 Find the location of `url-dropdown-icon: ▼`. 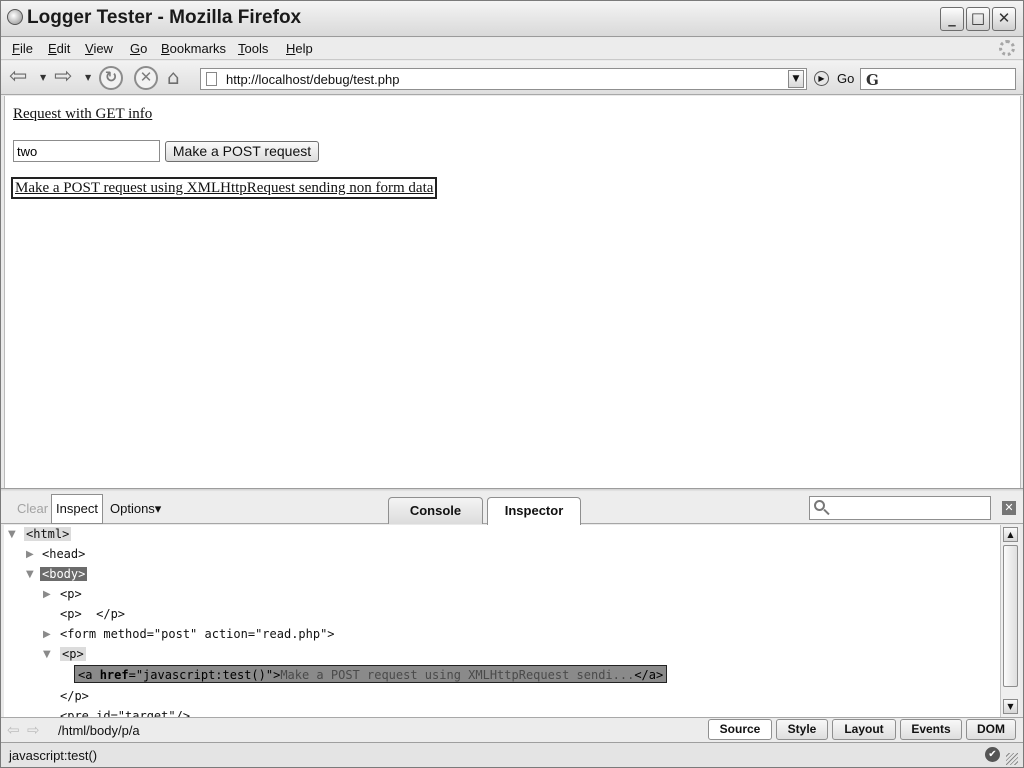

url-dropdown-icon: ▼ is located at coordinates (796, 79).